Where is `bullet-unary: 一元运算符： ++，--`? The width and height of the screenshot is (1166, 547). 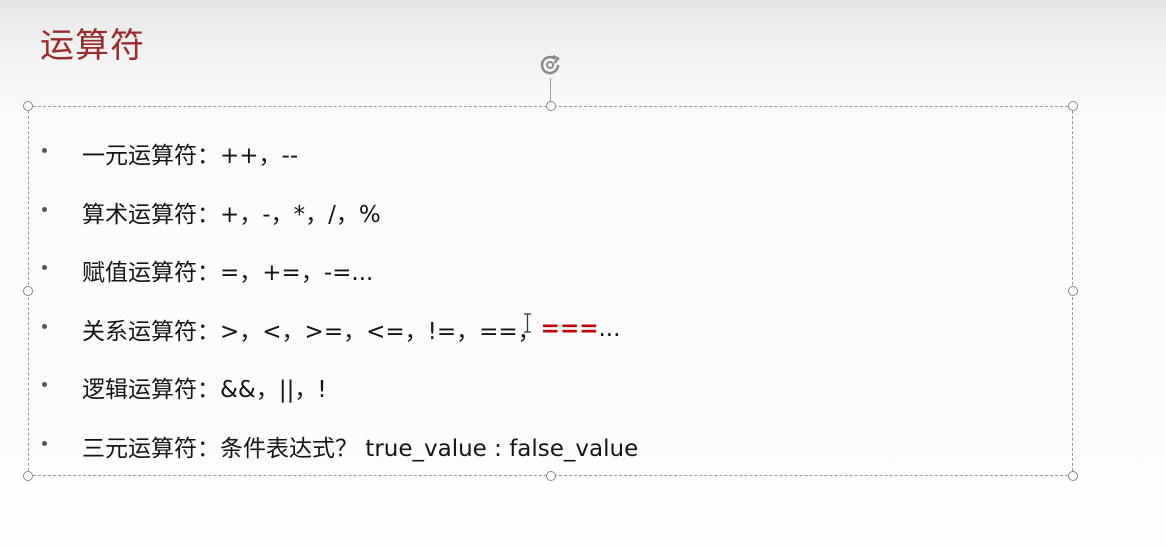 bullet-unary: 一元运算符： ++，-- is located at coordinates (338, 153).